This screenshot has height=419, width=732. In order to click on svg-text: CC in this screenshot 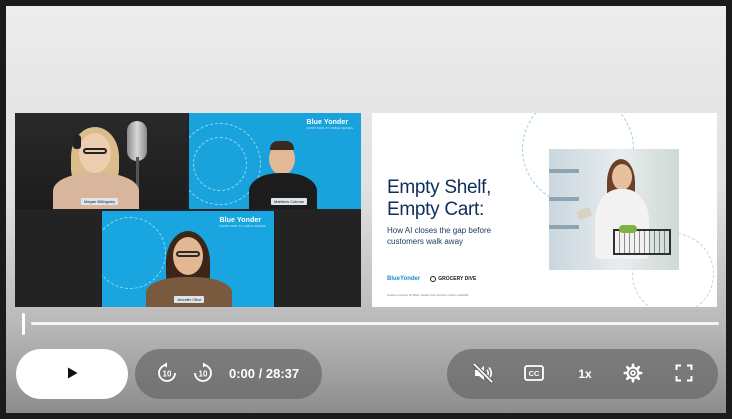, I will do `click(534, 373)`.